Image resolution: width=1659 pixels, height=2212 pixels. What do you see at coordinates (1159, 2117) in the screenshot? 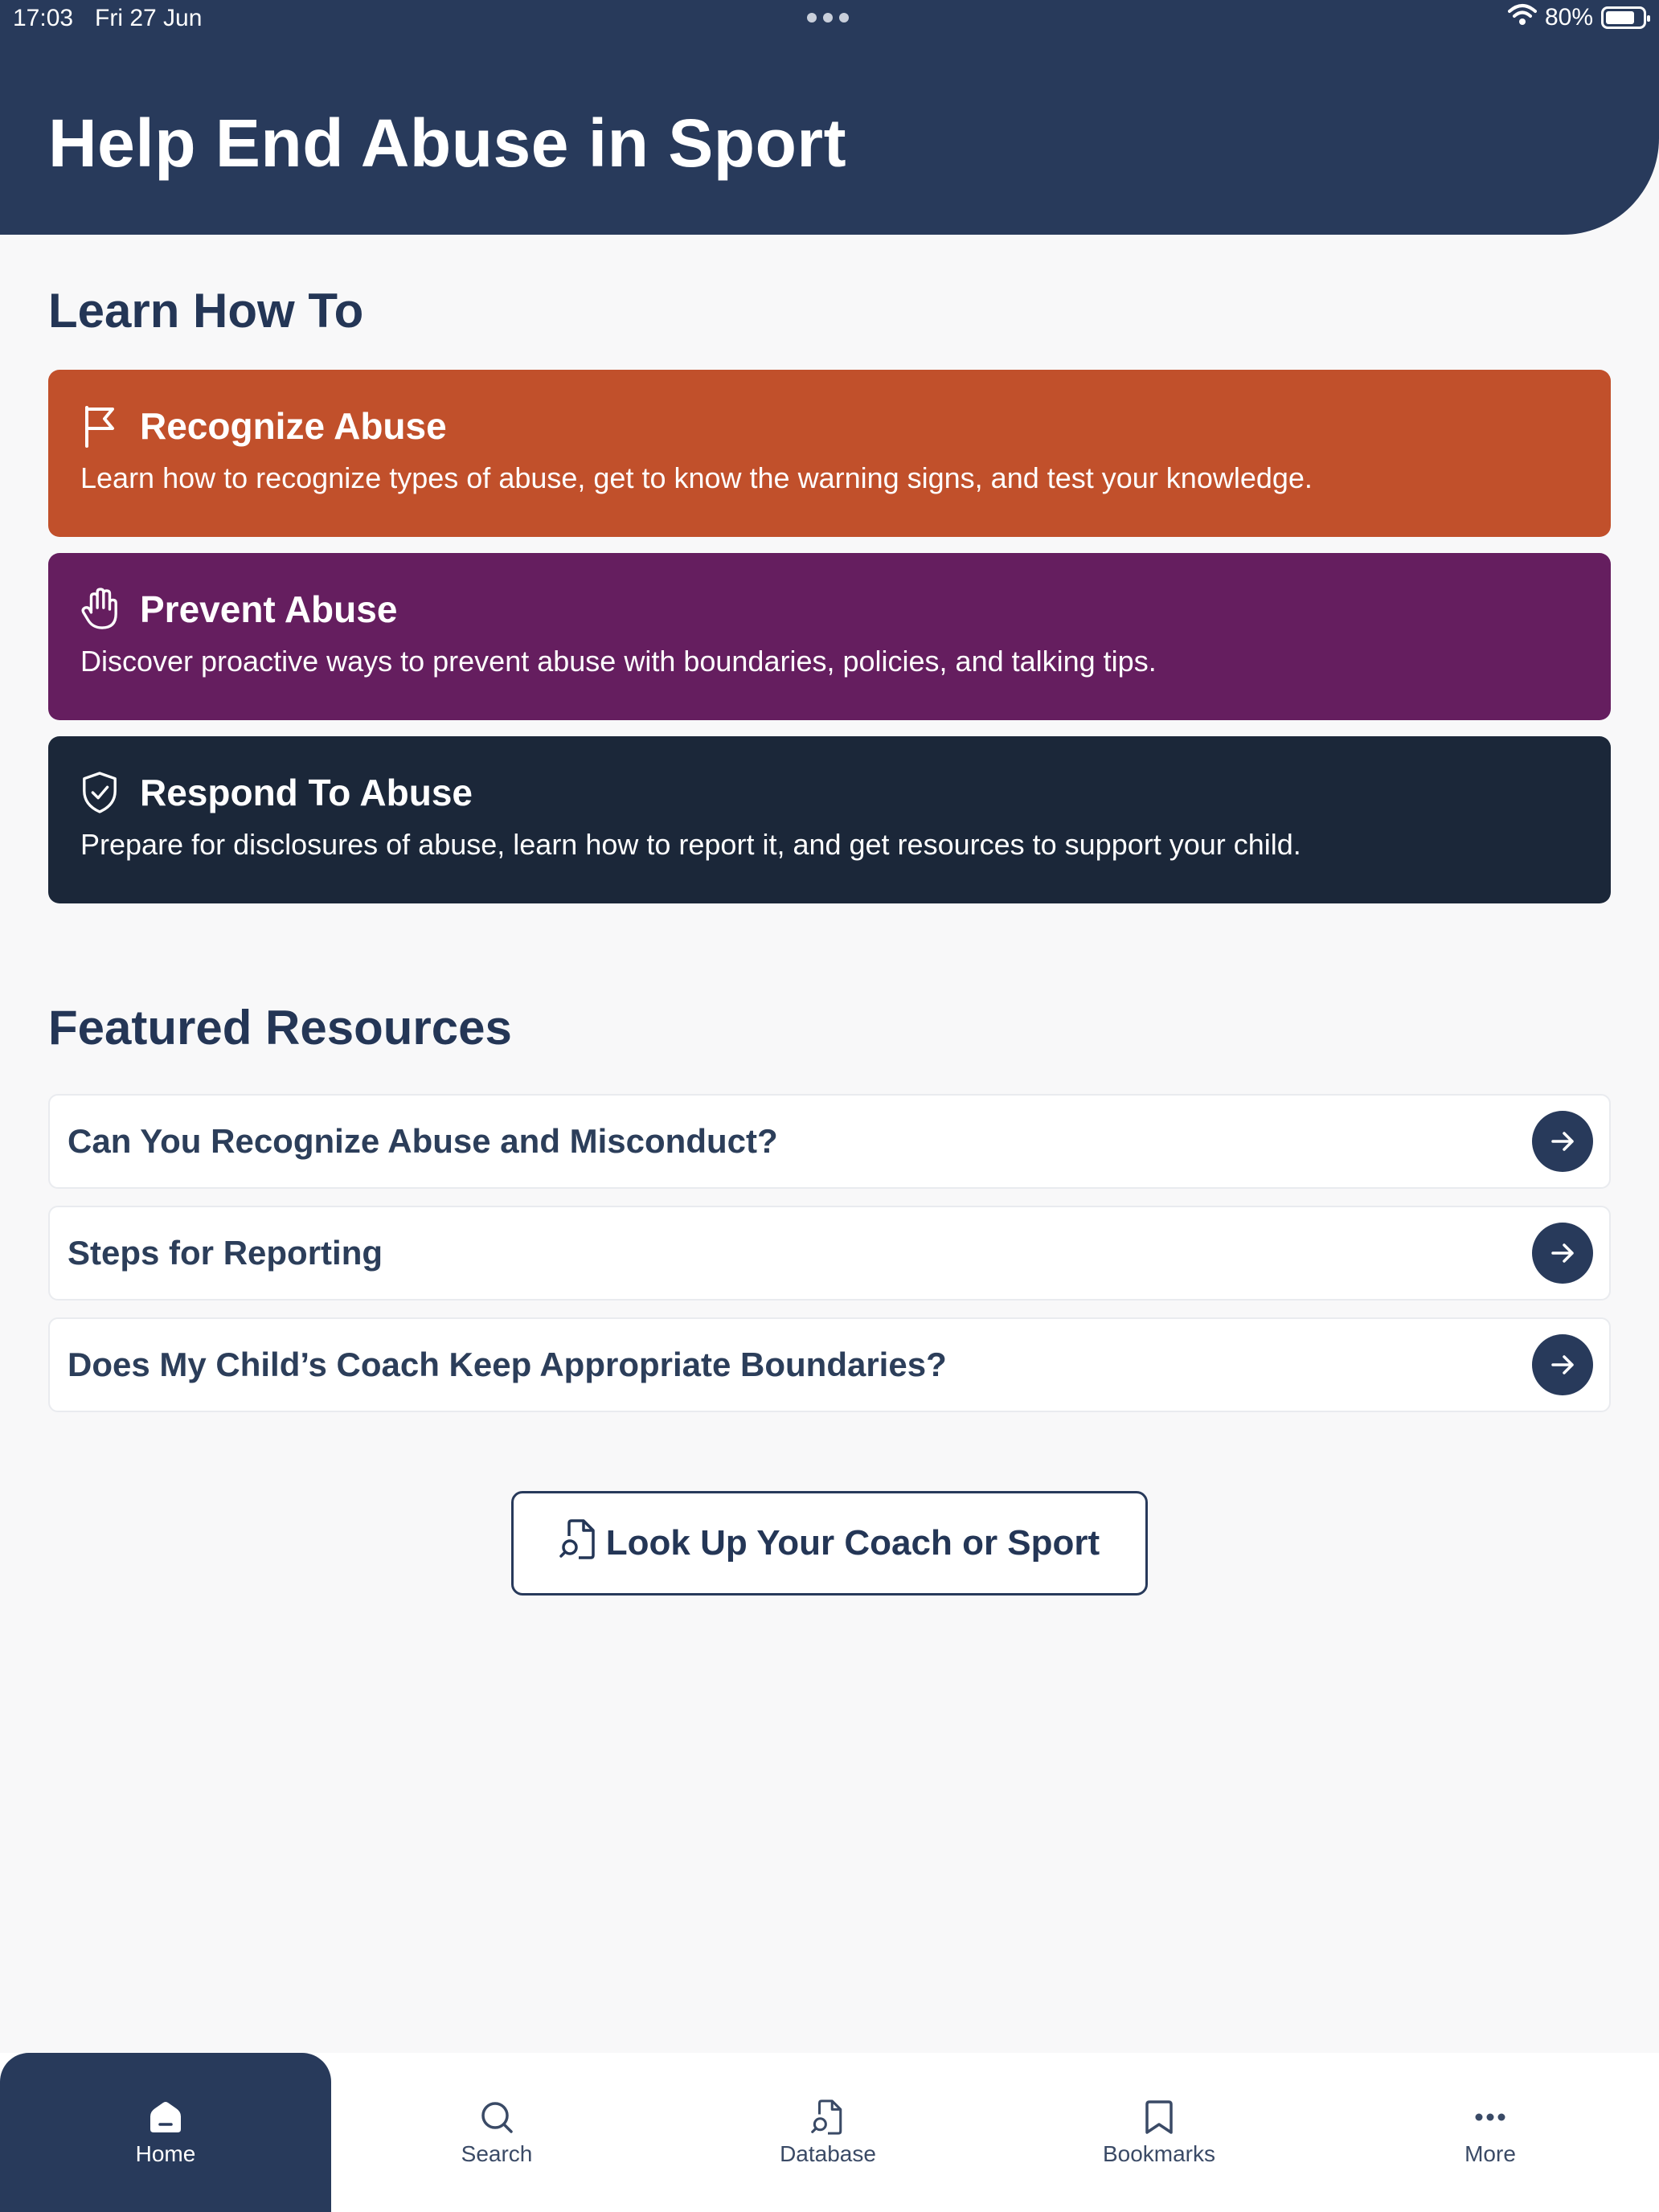
I see `bookmark-icon` at bounding box center [1159, 2117].